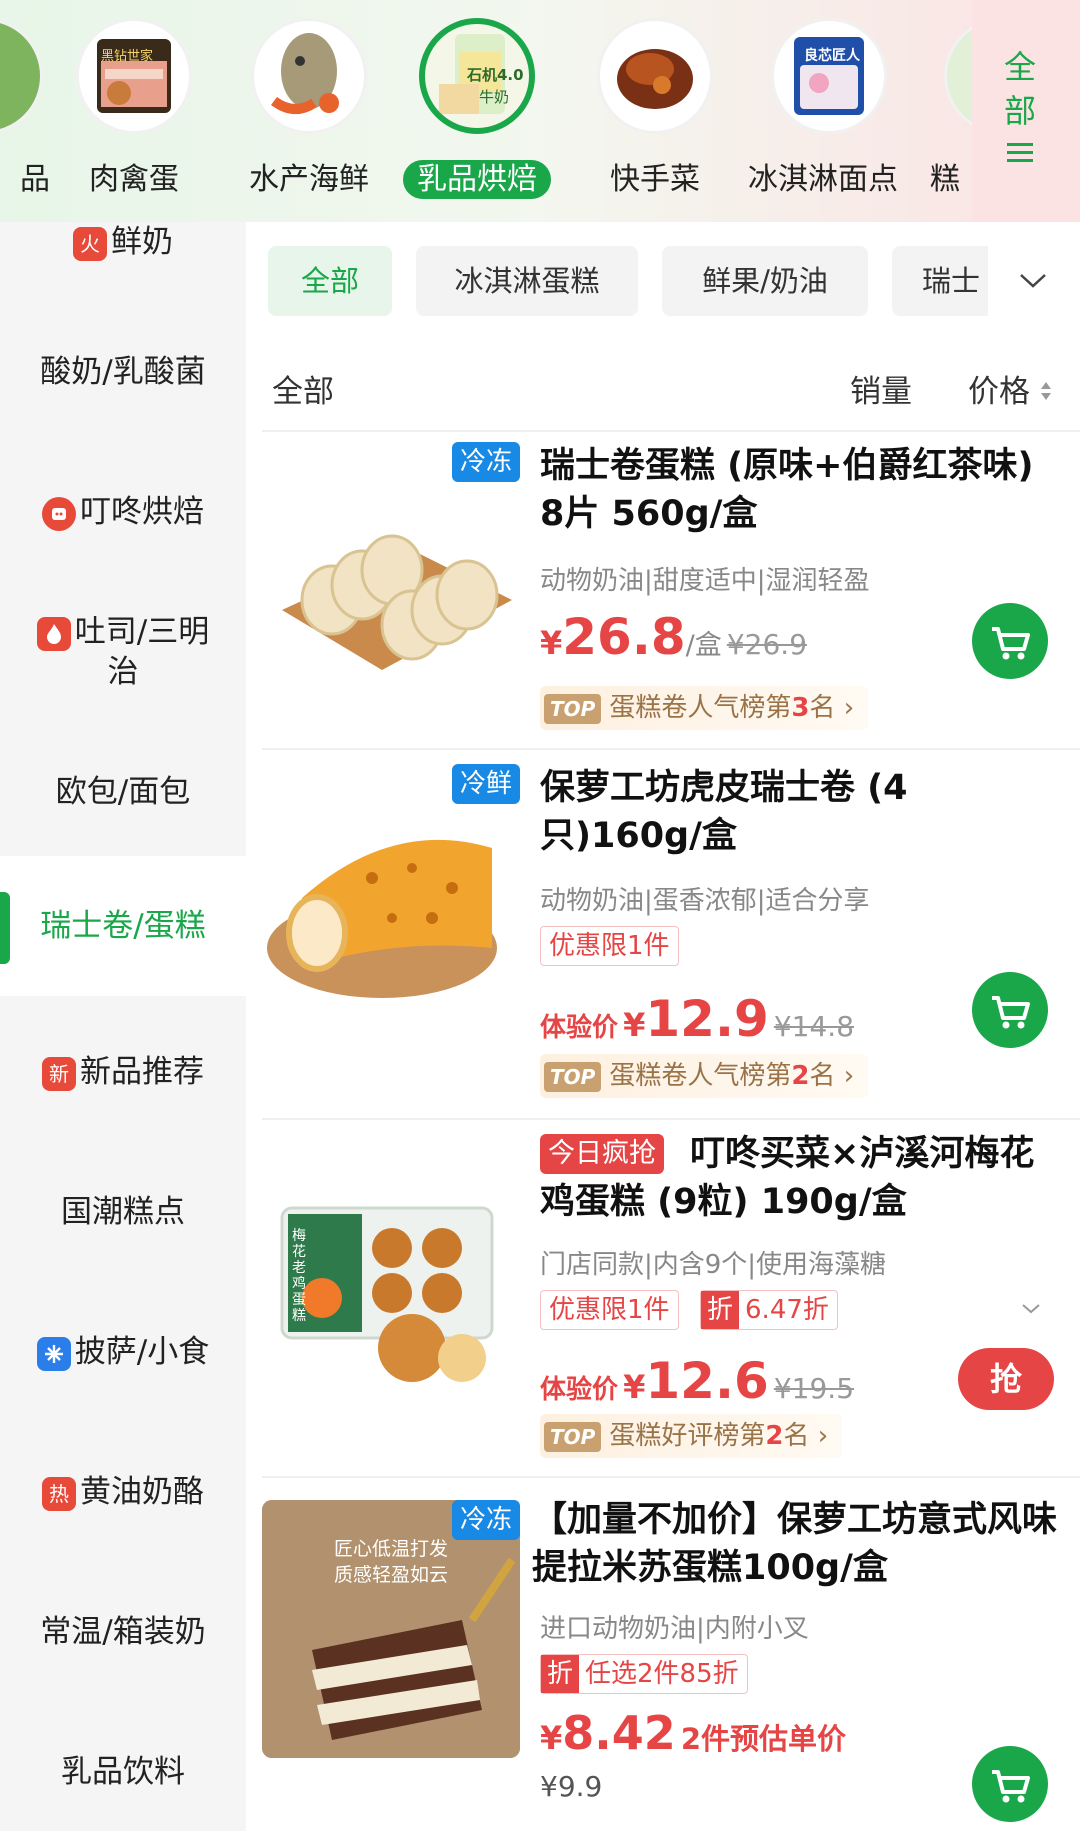 This screenshot has width=1080, height=1831. I want to click on original-price: ¥19.5, so click(814, 1388).